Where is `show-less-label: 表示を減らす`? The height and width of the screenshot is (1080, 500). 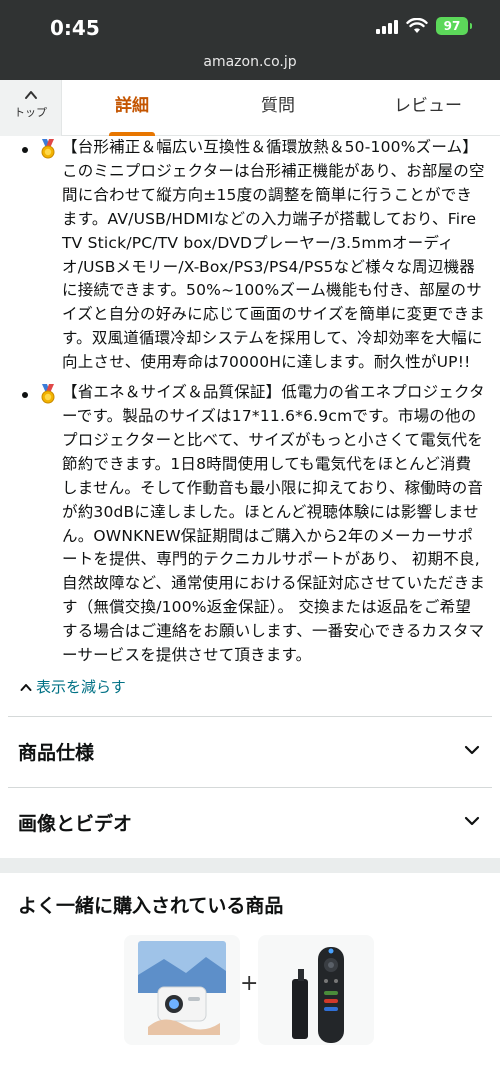
show-less-label: 表示を減らす is located at coordinates (81, 687).